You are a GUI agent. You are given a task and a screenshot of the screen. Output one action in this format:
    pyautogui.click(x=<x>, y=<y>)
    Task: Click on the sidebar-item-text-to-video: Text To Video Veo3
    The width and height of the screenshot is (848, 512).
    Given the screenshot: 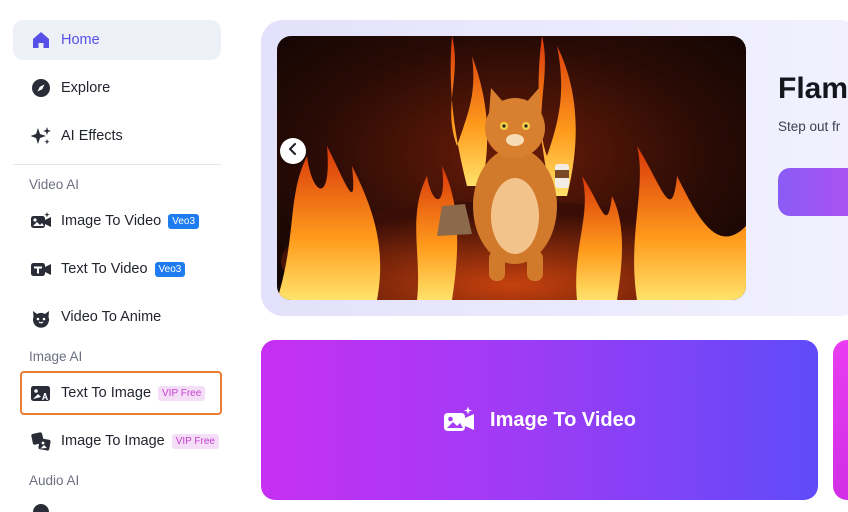 What is the action you would take?
    pyautogui.click(x=117, y=269)
    